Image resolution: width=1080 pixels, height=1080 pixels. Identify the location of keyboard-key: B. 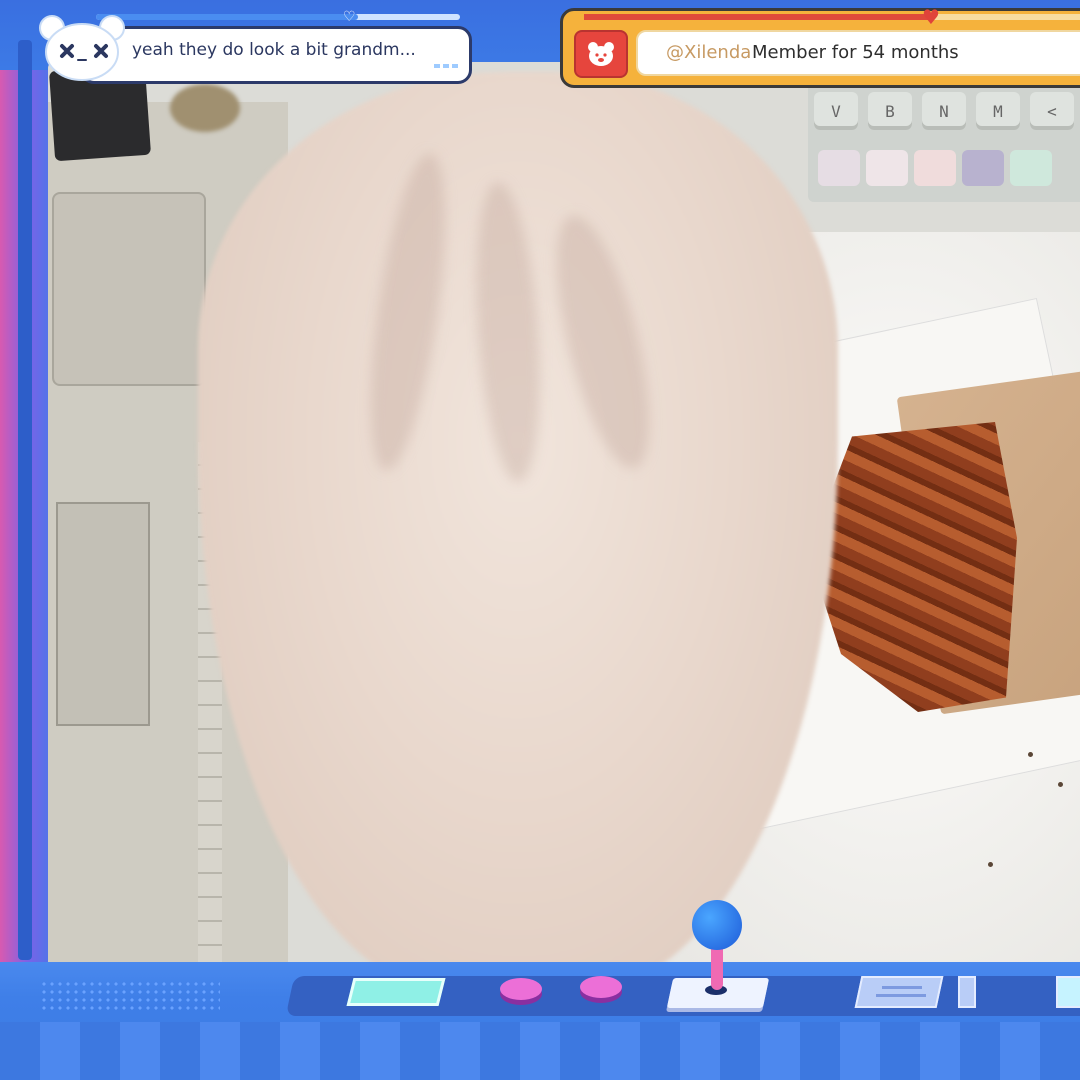
(890, 111).